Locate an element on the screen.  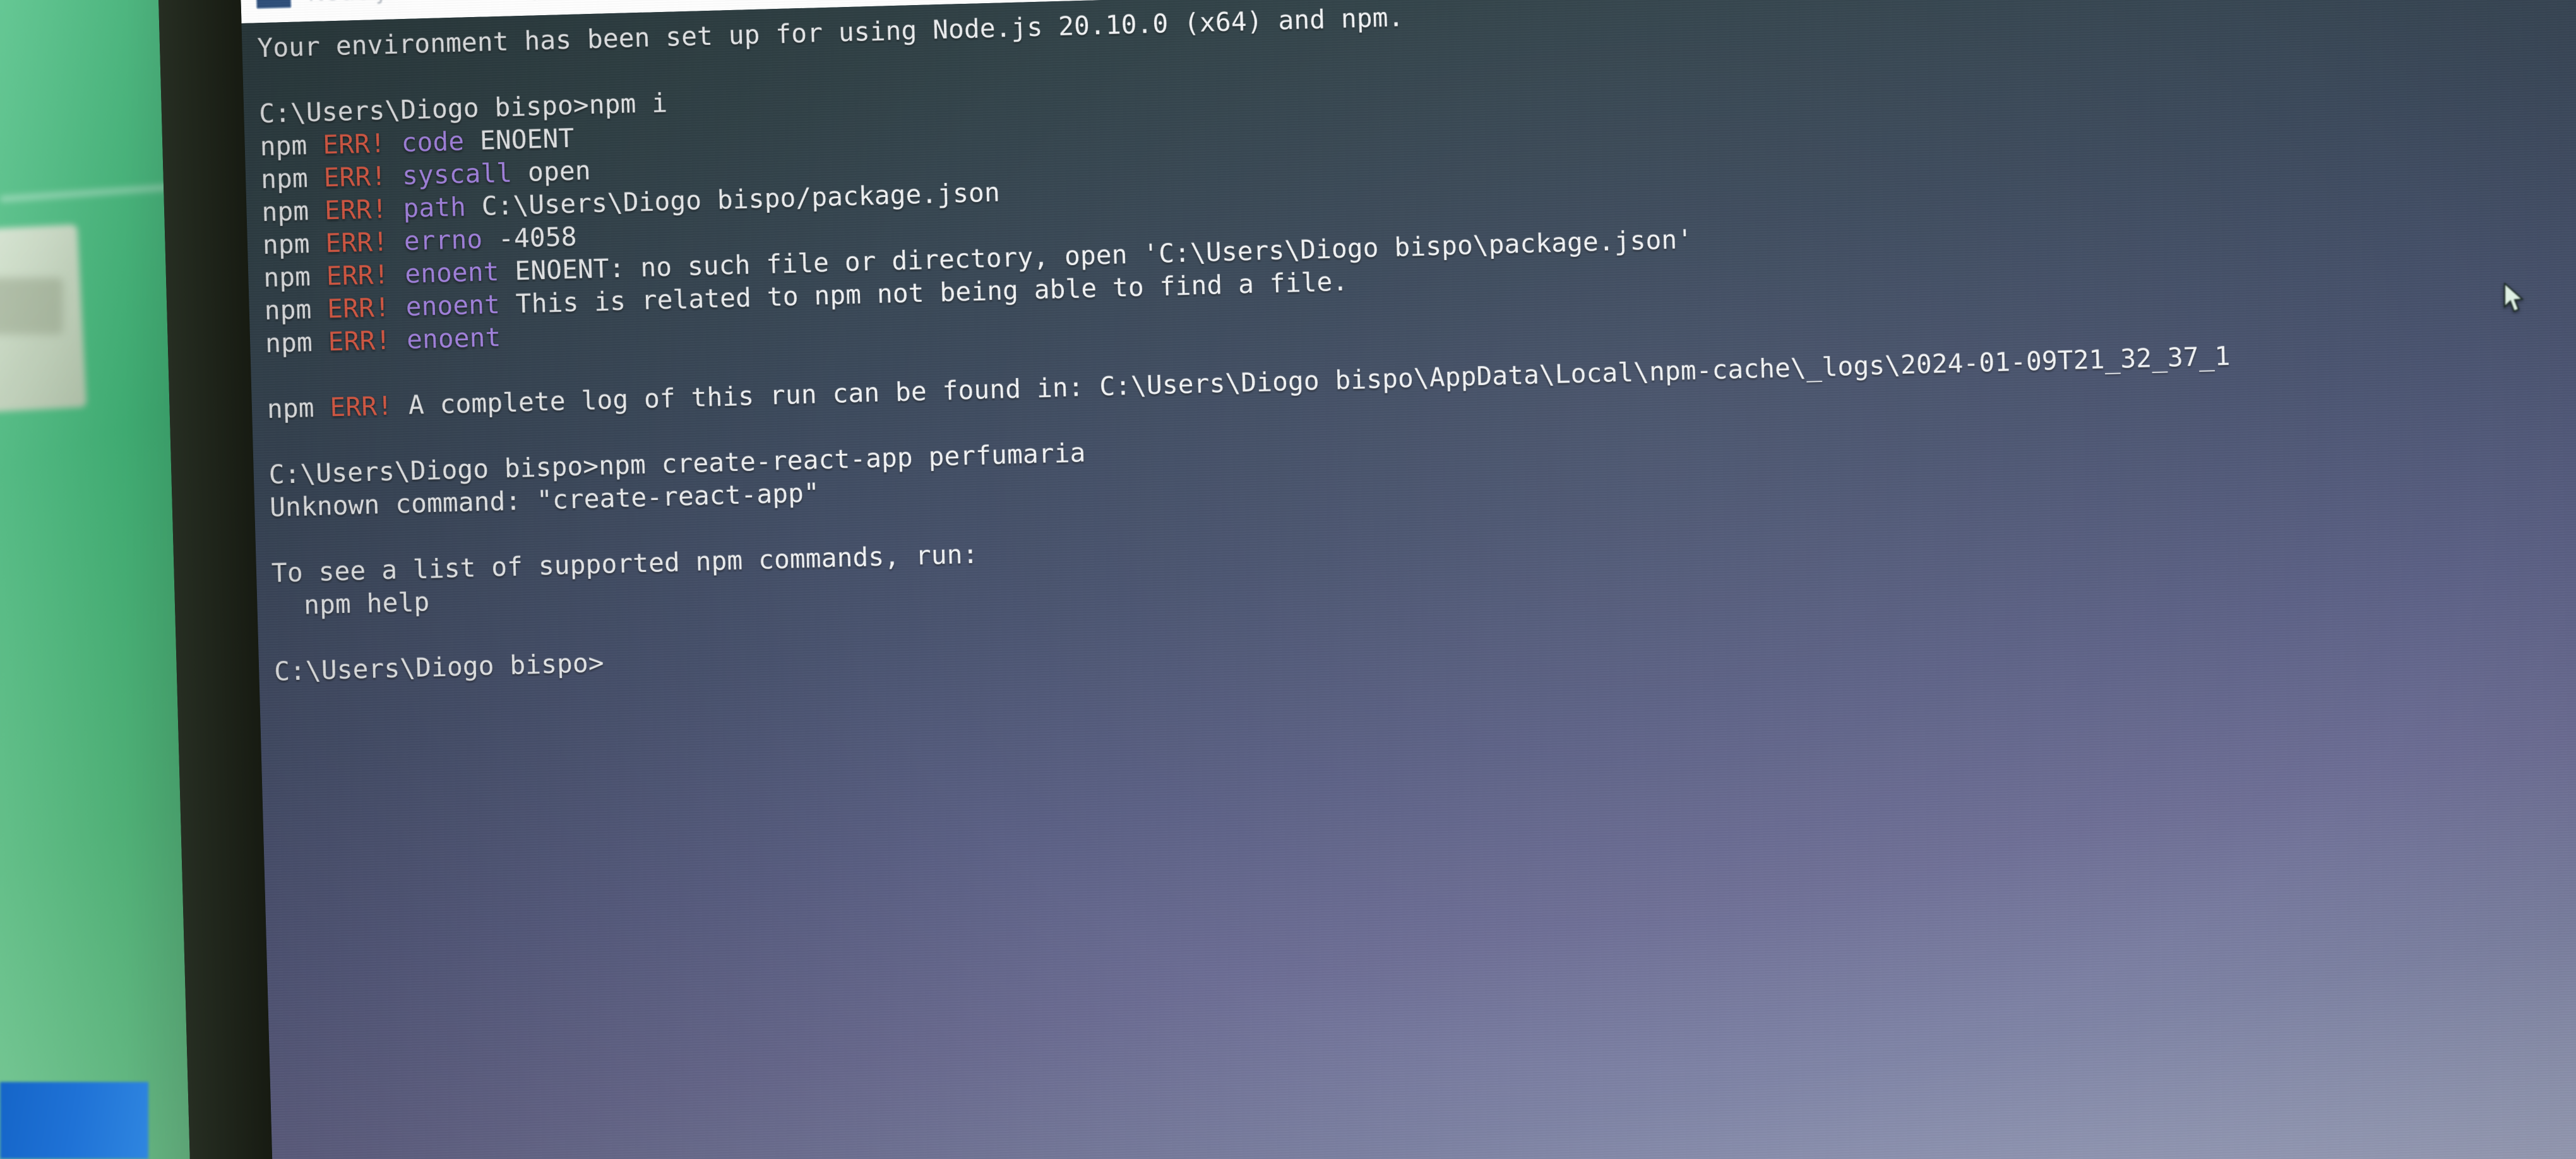
npm-error-key: code is located at coordinates (425, 142).